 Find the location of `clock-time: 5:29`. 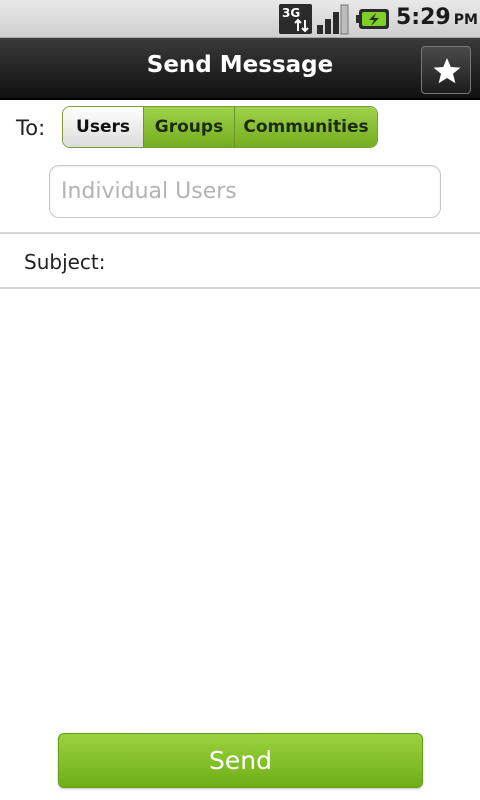

clock-time: 5:29 is located at coordinates (423, 17).